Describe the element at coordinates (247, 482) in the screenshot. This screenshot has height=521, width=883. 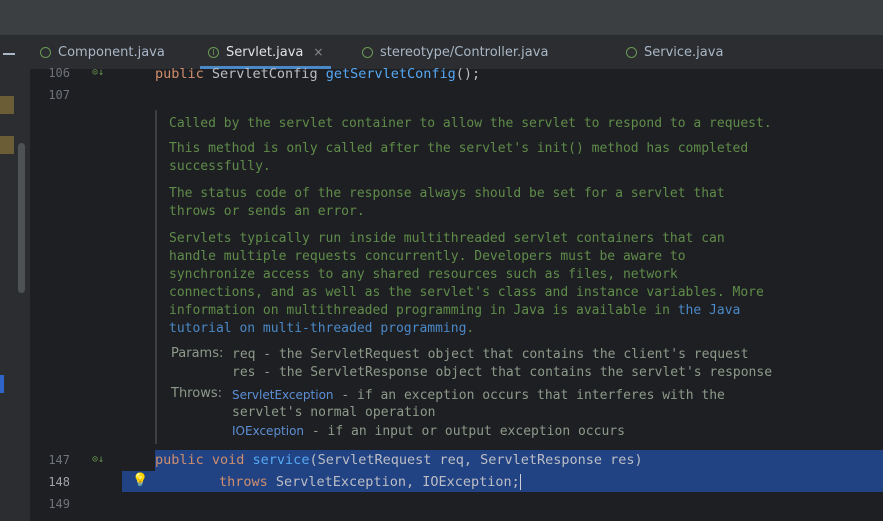
I see `keyword: throws` at that location.